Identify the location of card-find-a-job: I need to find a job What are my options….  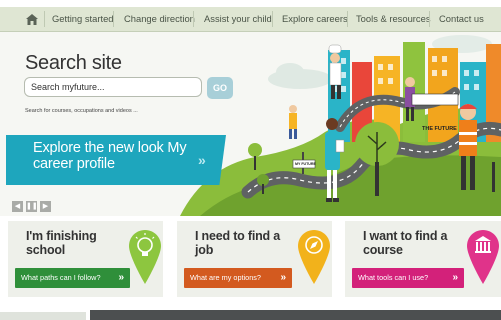
(254, 259).